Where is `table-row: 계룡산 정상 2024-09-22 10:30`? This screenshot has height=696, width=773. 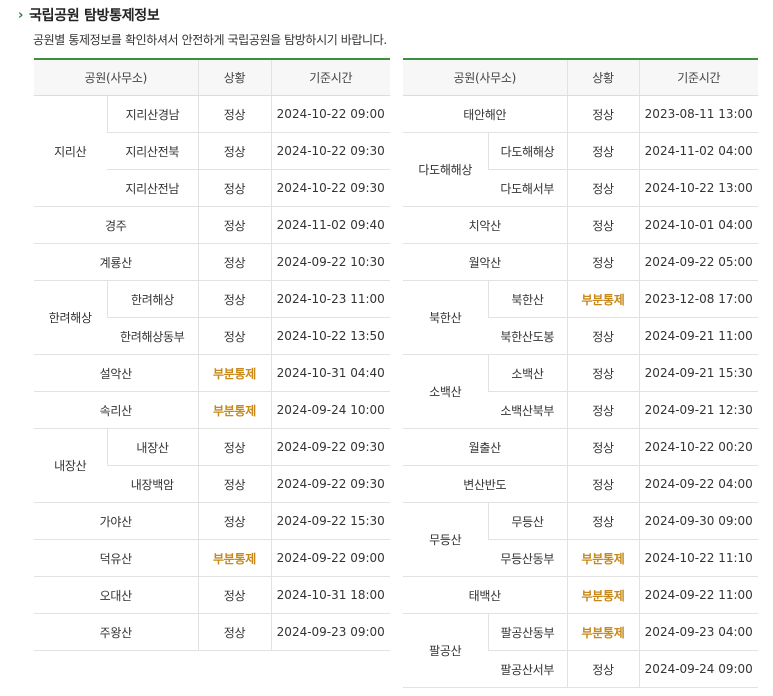 table-row: 계룡산 정상 2024-09-22 10:30 is located at coordinates (212, 262).